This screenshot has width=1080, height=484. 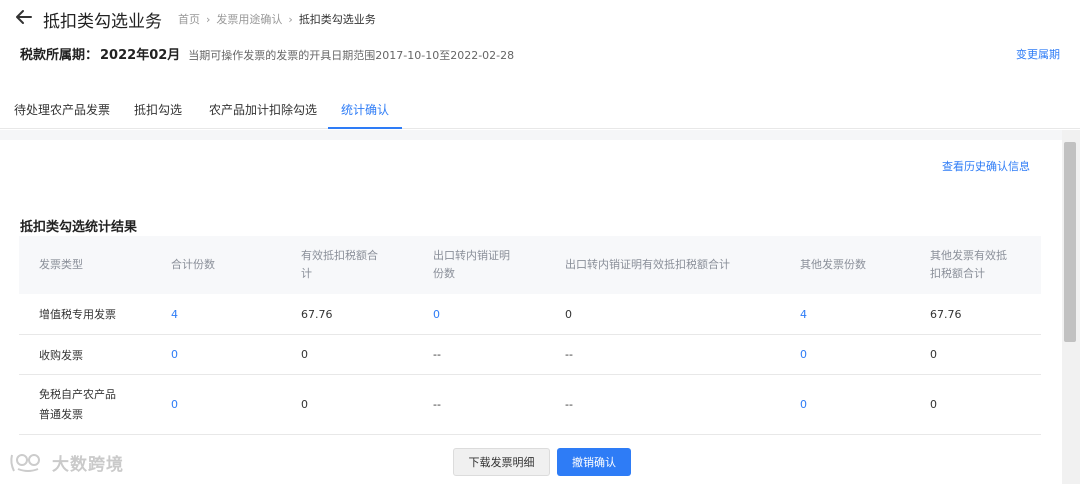 What do you see at coordinates (647, 264) in the screenshot?
I see `column-header-export-tax: 出口转内销证明有效抵扣税额合计` at bounding box center [647, 264].